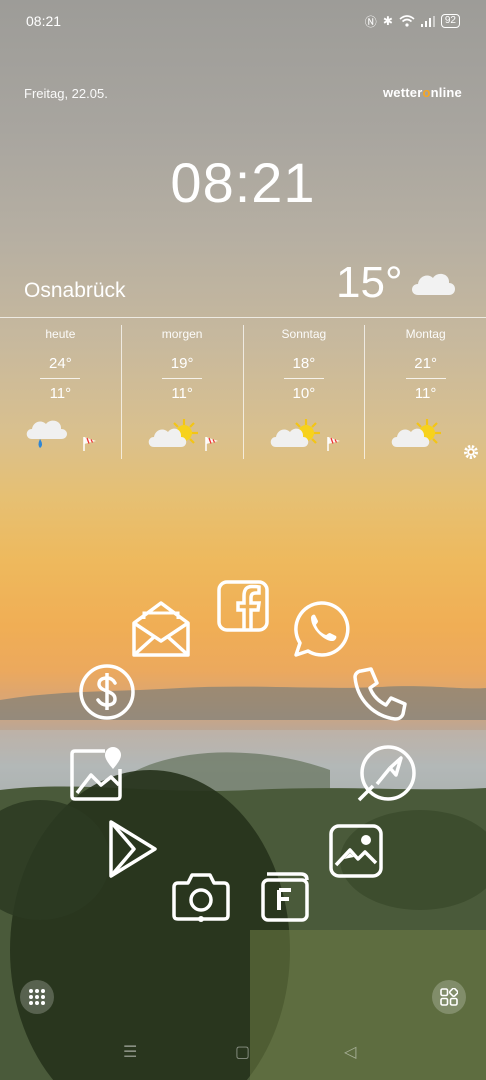 Image resolution: width=486 pixels, height=1080 pixels. Describe the element at coordinates (285, 896) in the screenshot. I see `files-icon` at that location.